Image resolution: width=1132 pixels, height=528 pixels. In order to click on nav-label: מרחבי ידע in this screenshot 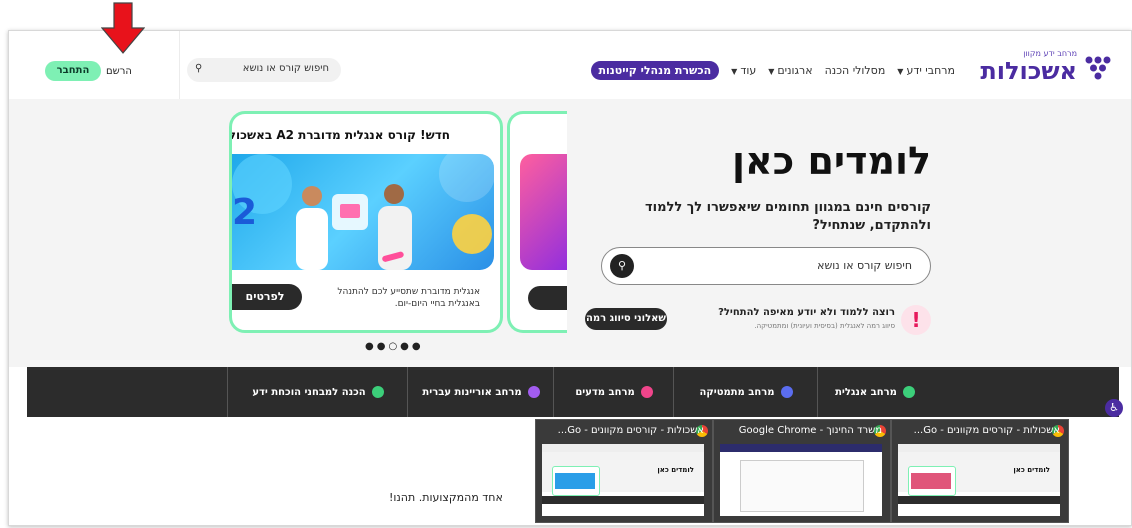, I will do `click(930, 70)`.